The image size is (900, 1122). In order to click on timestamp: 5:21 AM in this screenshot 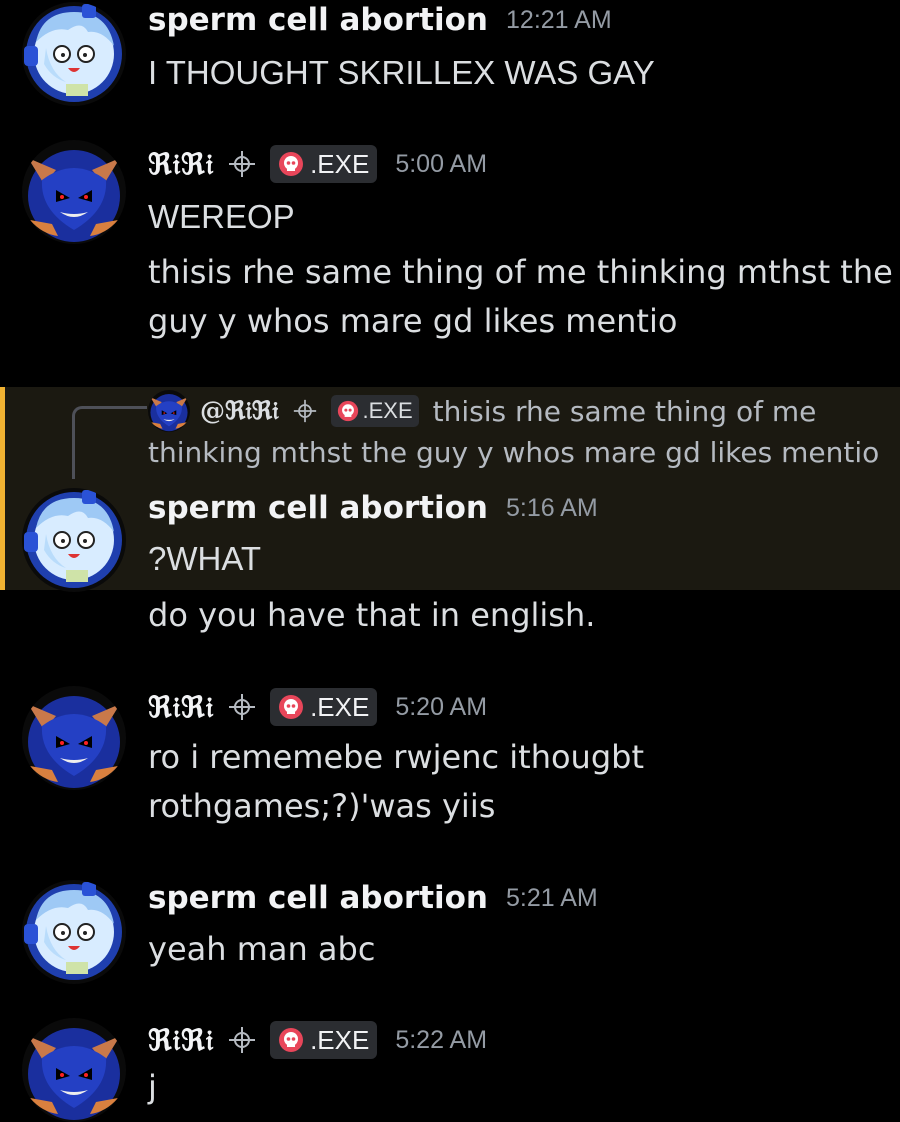, I will do `click(552, 897)`.